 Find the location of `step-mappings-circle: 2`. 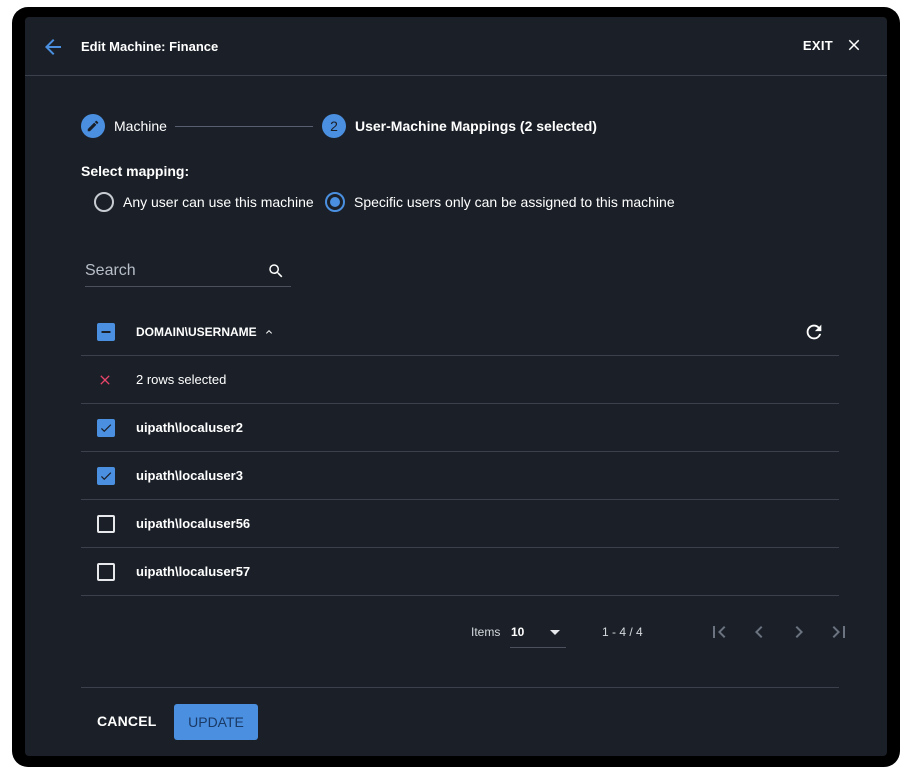

step-mappings-circle: 2 is located at coordinates (334, 126).